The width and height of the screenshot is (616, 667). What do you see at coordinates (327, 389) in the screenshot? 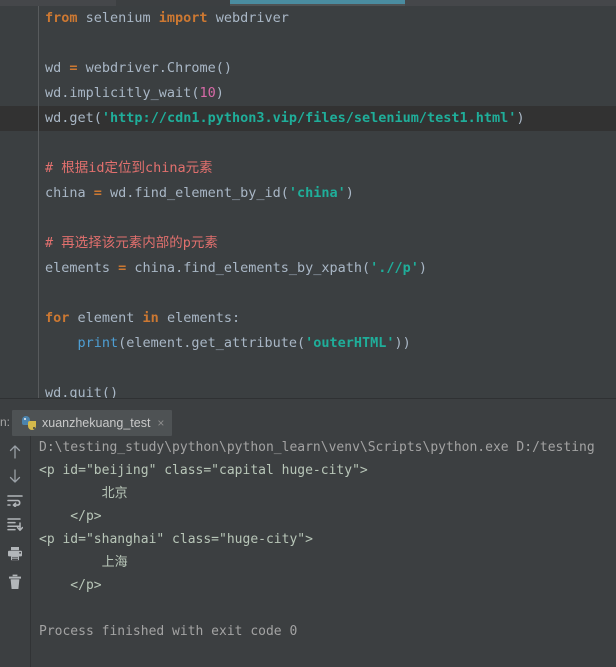
I see `code-line: wd.quit()` at bounding box center [327, 389].